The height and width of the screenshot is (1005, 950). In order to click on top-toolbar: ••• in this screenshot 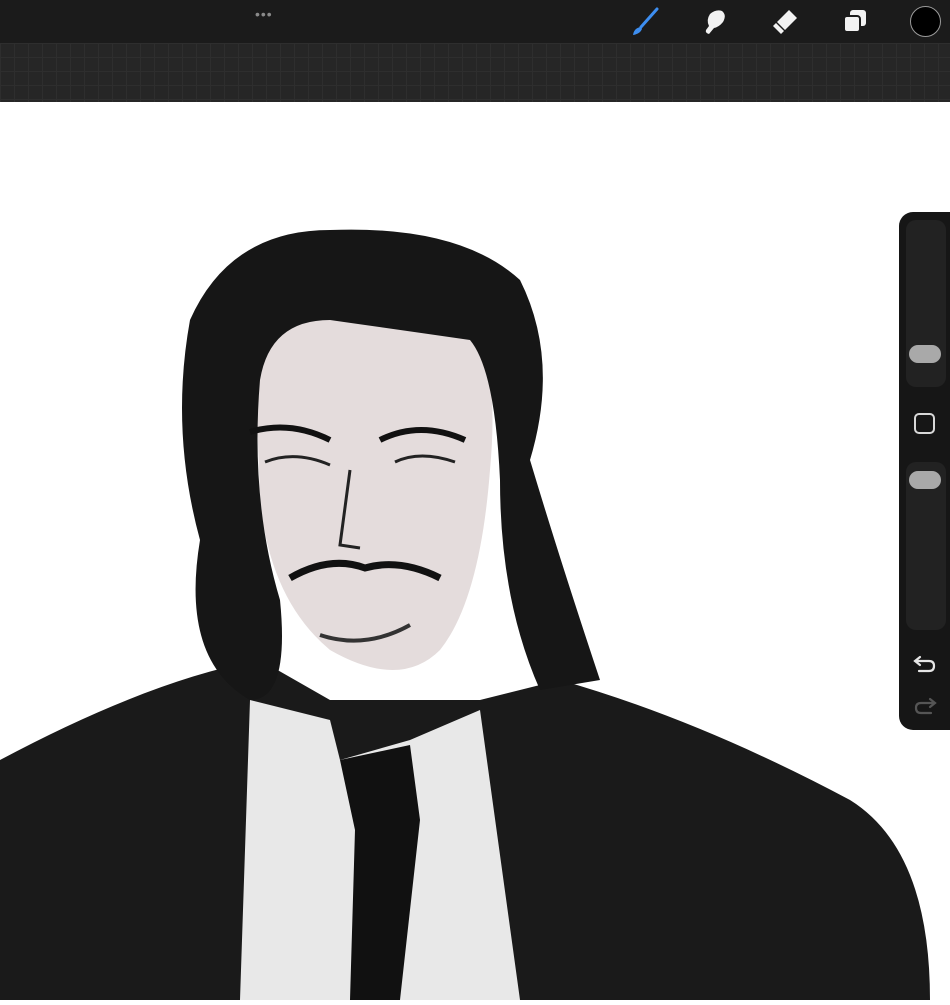, I will do `click(475, 21)`.